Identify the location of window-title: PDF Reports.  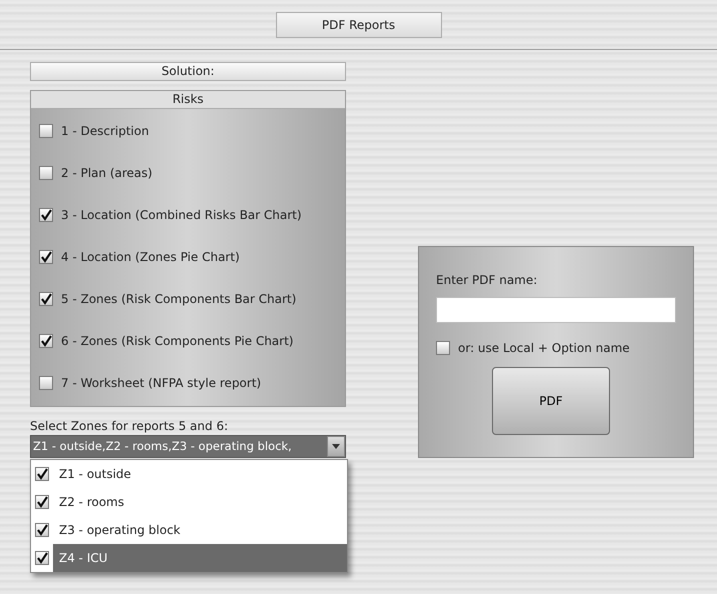
(359, 25).